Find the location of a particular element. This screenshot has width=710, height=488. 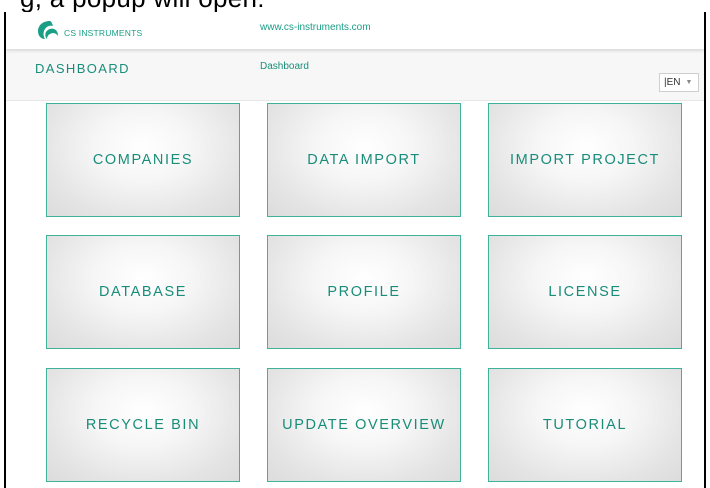

tile-database: DATABASE is located at coordinates (143, 292).